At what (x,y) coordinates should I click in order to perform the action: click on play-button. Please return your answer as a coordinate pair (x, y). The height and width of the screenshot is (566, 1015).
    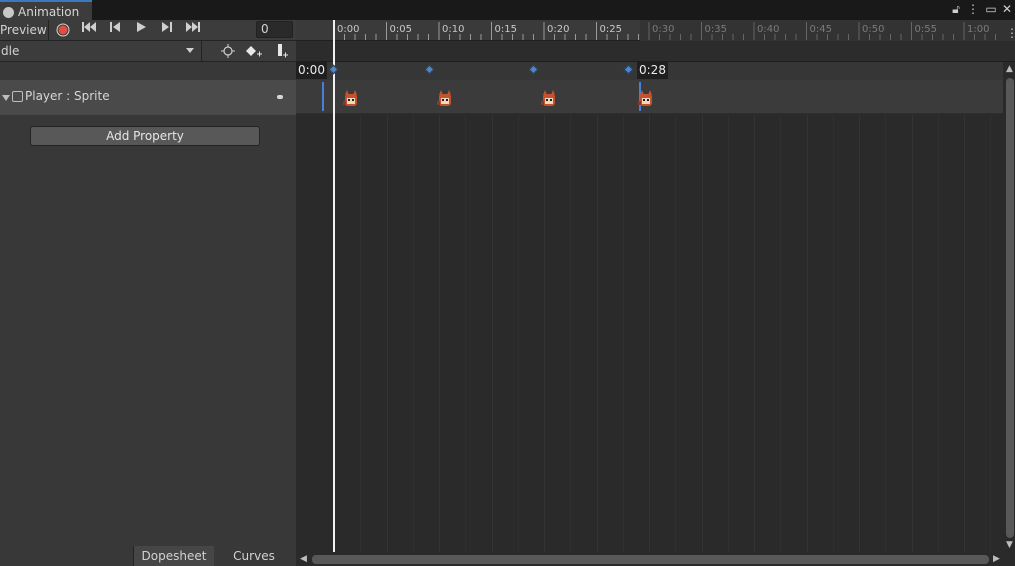
    Looking at the image, I should click on (141, 30).